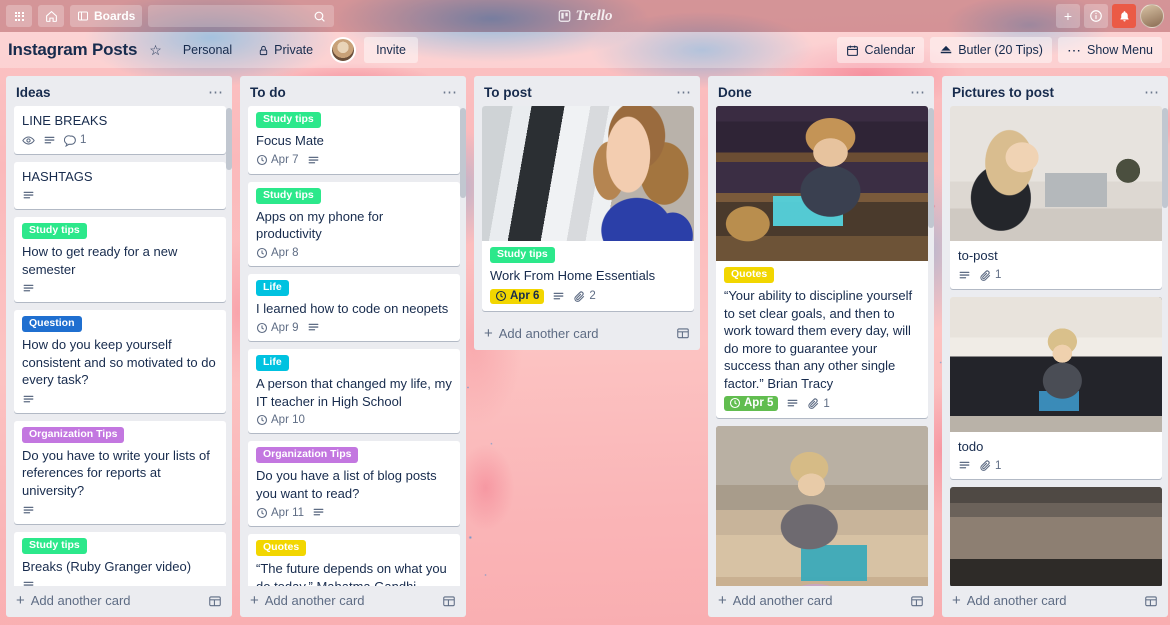 The image size is (1170, 625). What do you see at coordinates (207, 50) in the screenshot?
I see `team-button: Personal` at bounding box center [207, 50].